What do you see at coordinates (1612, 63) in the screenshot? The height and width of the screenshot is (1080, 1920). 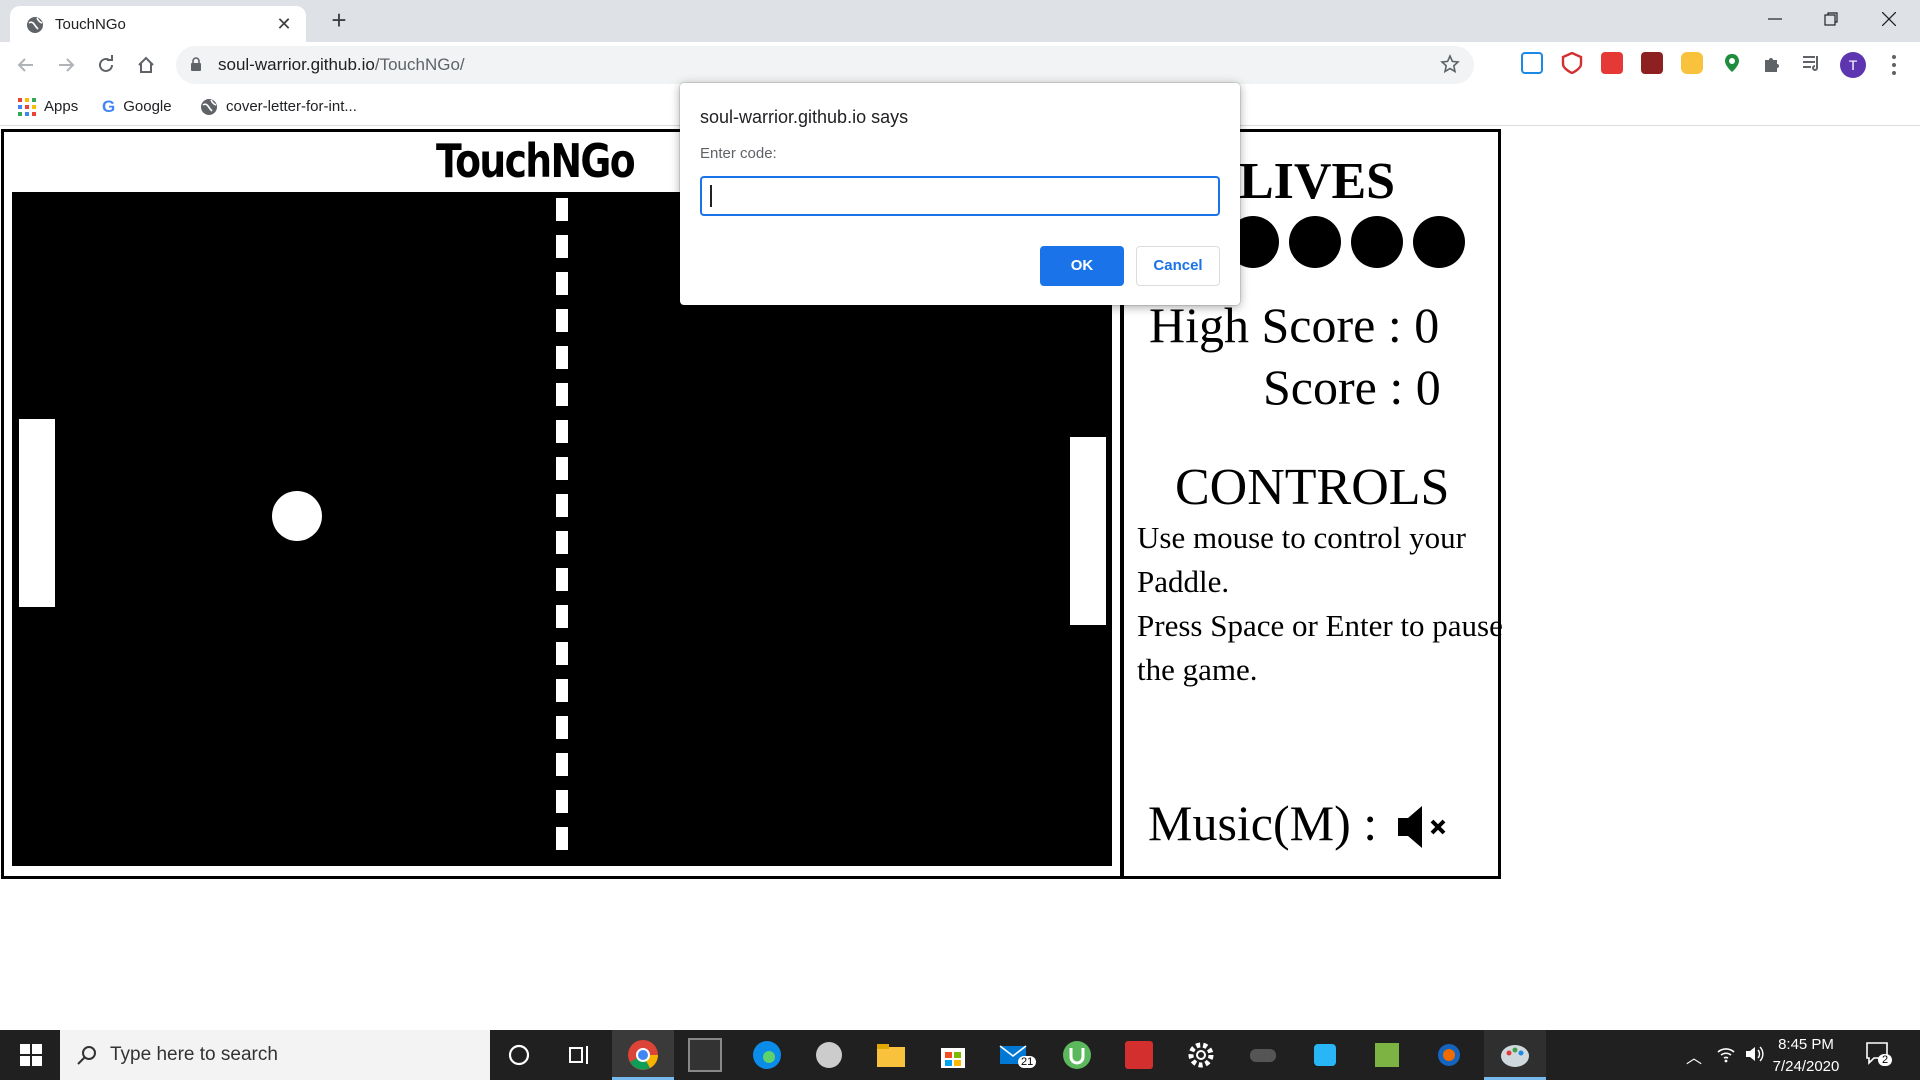 I see `extension-3-icon` at bounding box center [1612, 63].